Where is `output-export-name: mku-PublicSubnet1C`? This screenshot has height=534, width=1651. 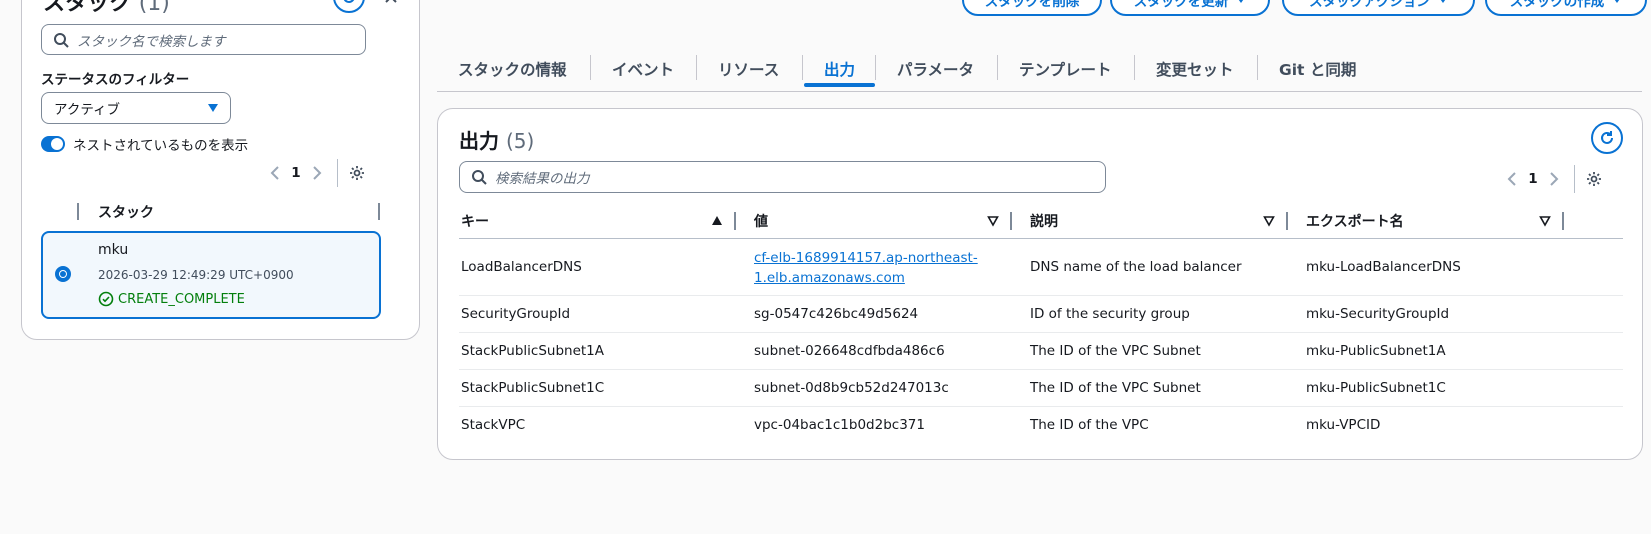 output-export-name: mku-PublicSubnet1C is located at coordinates (1376, 388).